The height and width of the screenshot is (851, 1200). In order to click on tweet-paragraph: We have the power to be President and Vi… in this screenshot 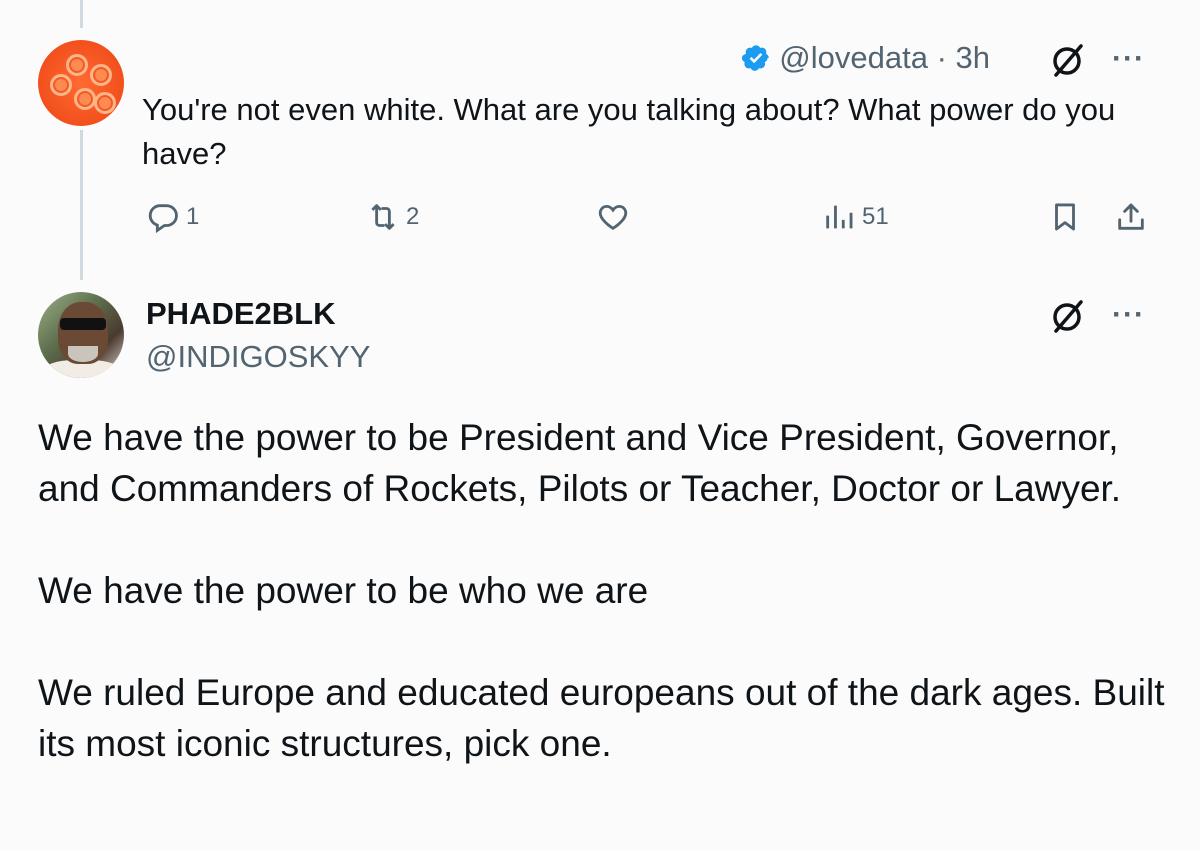, I will do `click(580, 463)`.